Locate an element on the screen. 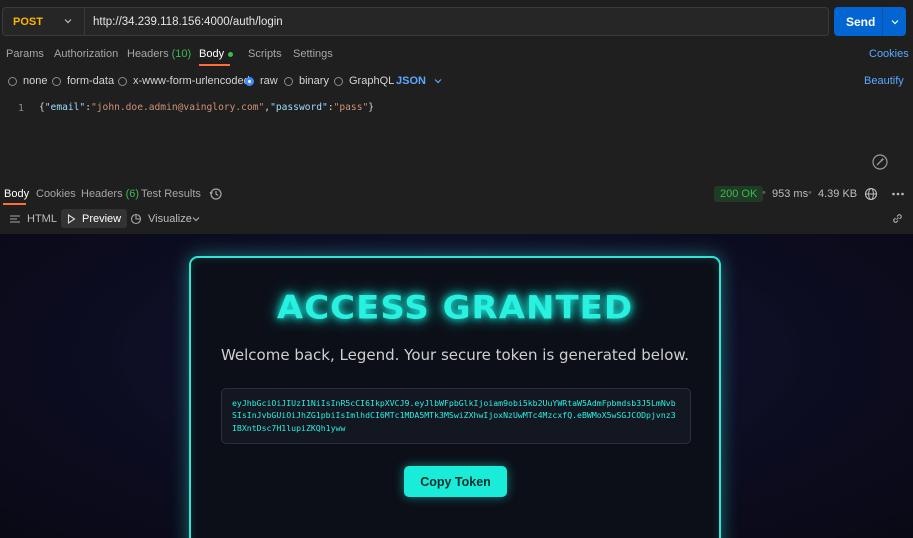 Image resolution: width=913 pixels, height=538 pixels. tab-body: Body is located at coordinates (216, 54).